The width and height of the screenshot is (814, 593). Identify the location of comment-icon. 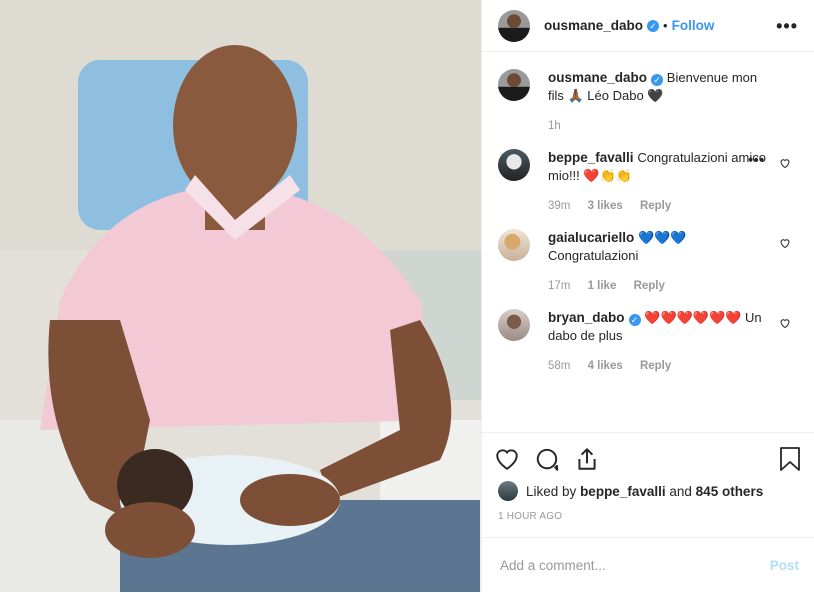
(547, 459).